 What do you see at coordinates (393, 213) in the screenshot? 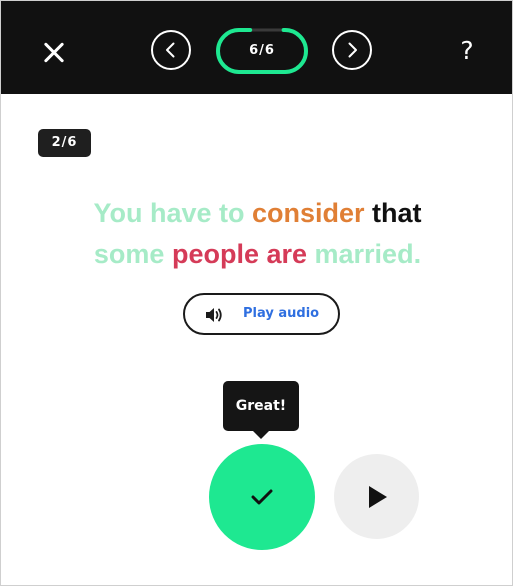
I see `sentence-word-segment: that` at bounding box center [393, 213].